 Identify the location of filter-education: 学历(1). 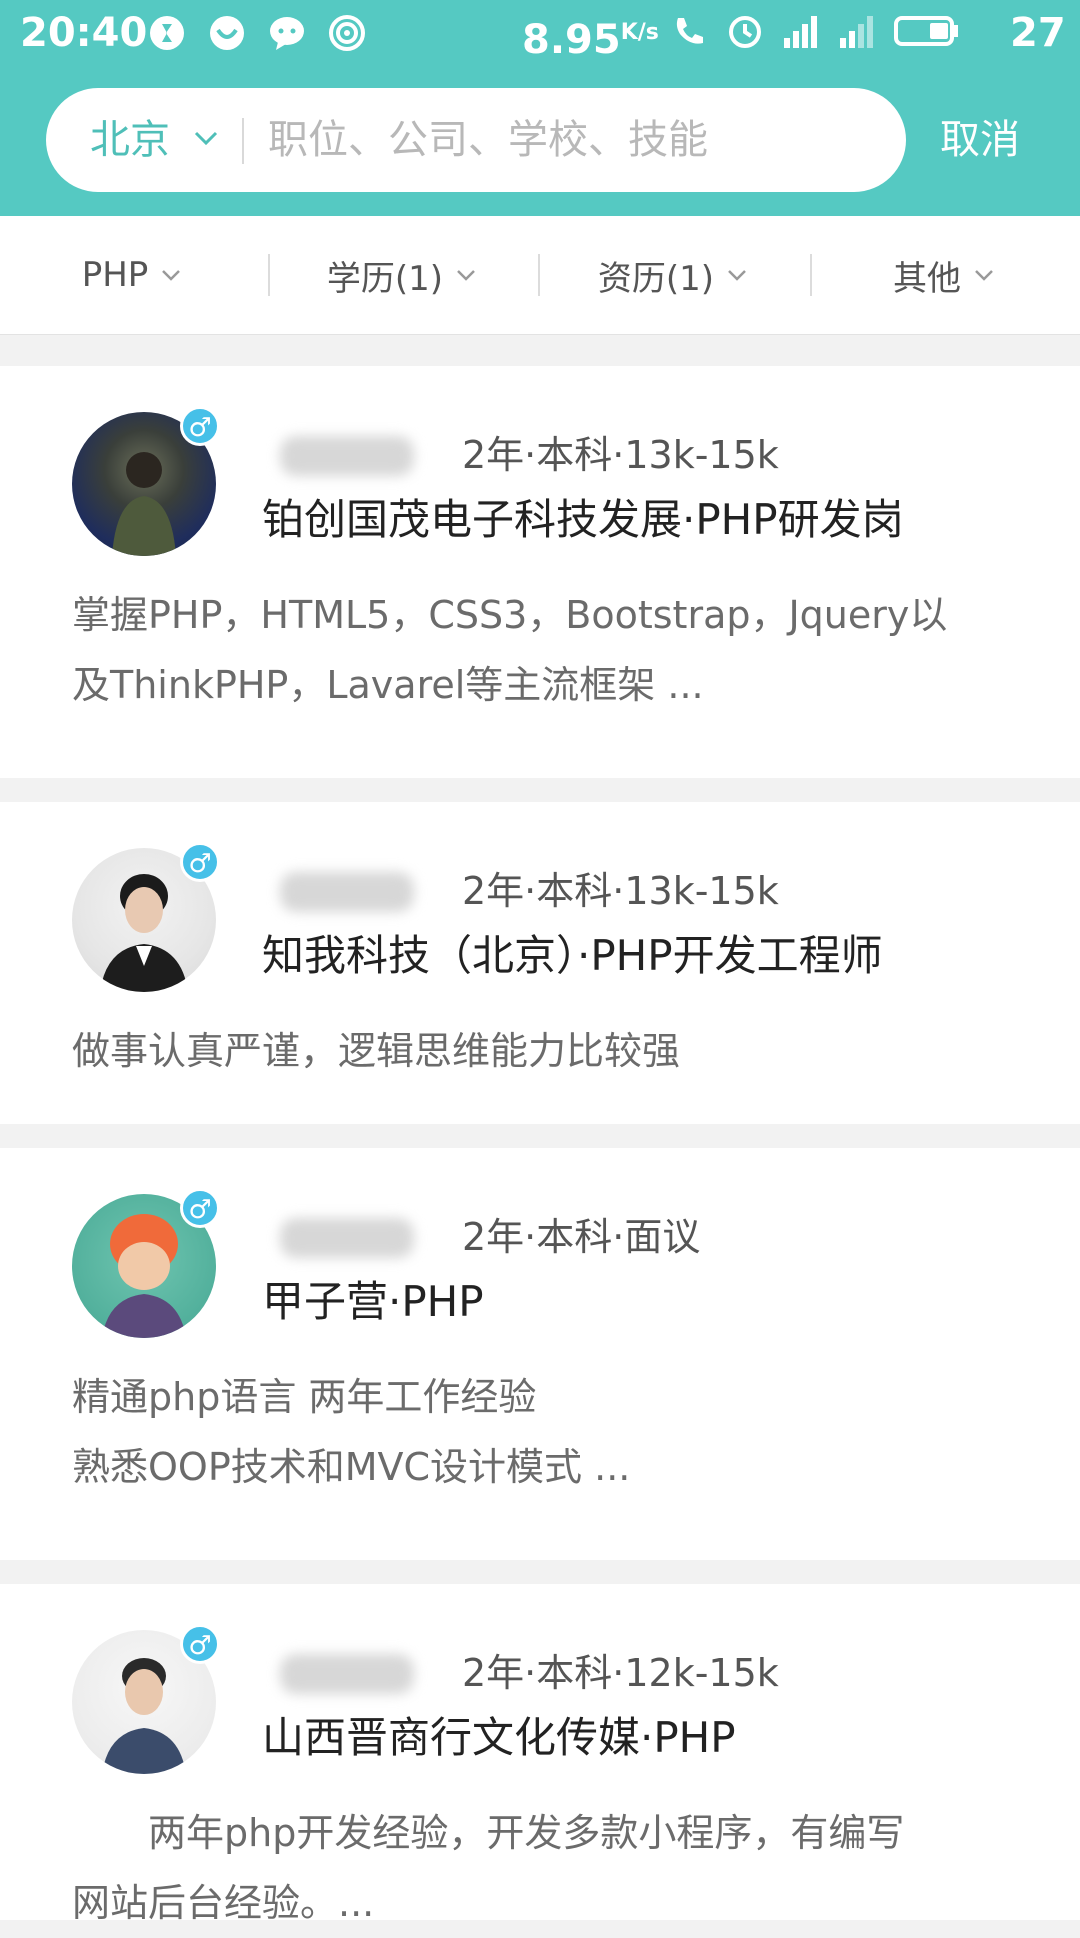
(404, 275).